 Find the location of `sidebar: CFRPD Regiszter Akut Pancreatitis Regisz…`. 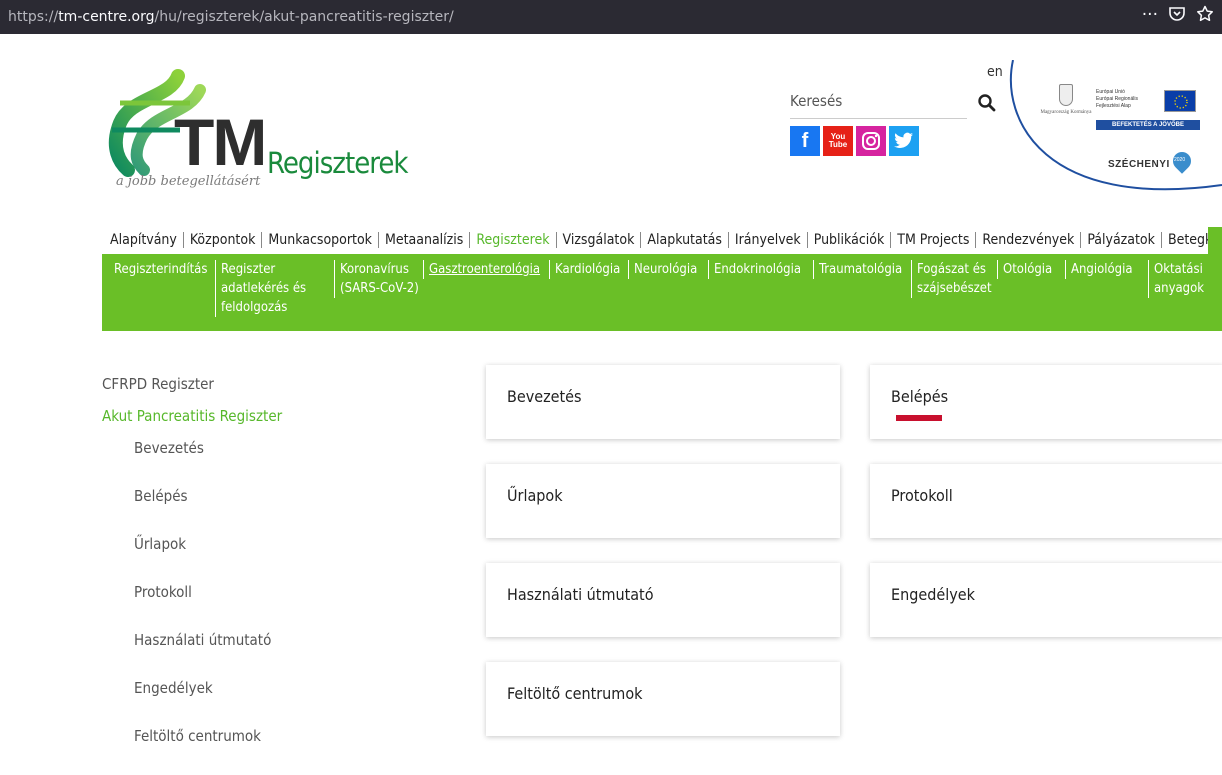

sidebar: CFRPD Regiszter Akut Pancreatitis Regisz… is located at coordinates (192, 575).